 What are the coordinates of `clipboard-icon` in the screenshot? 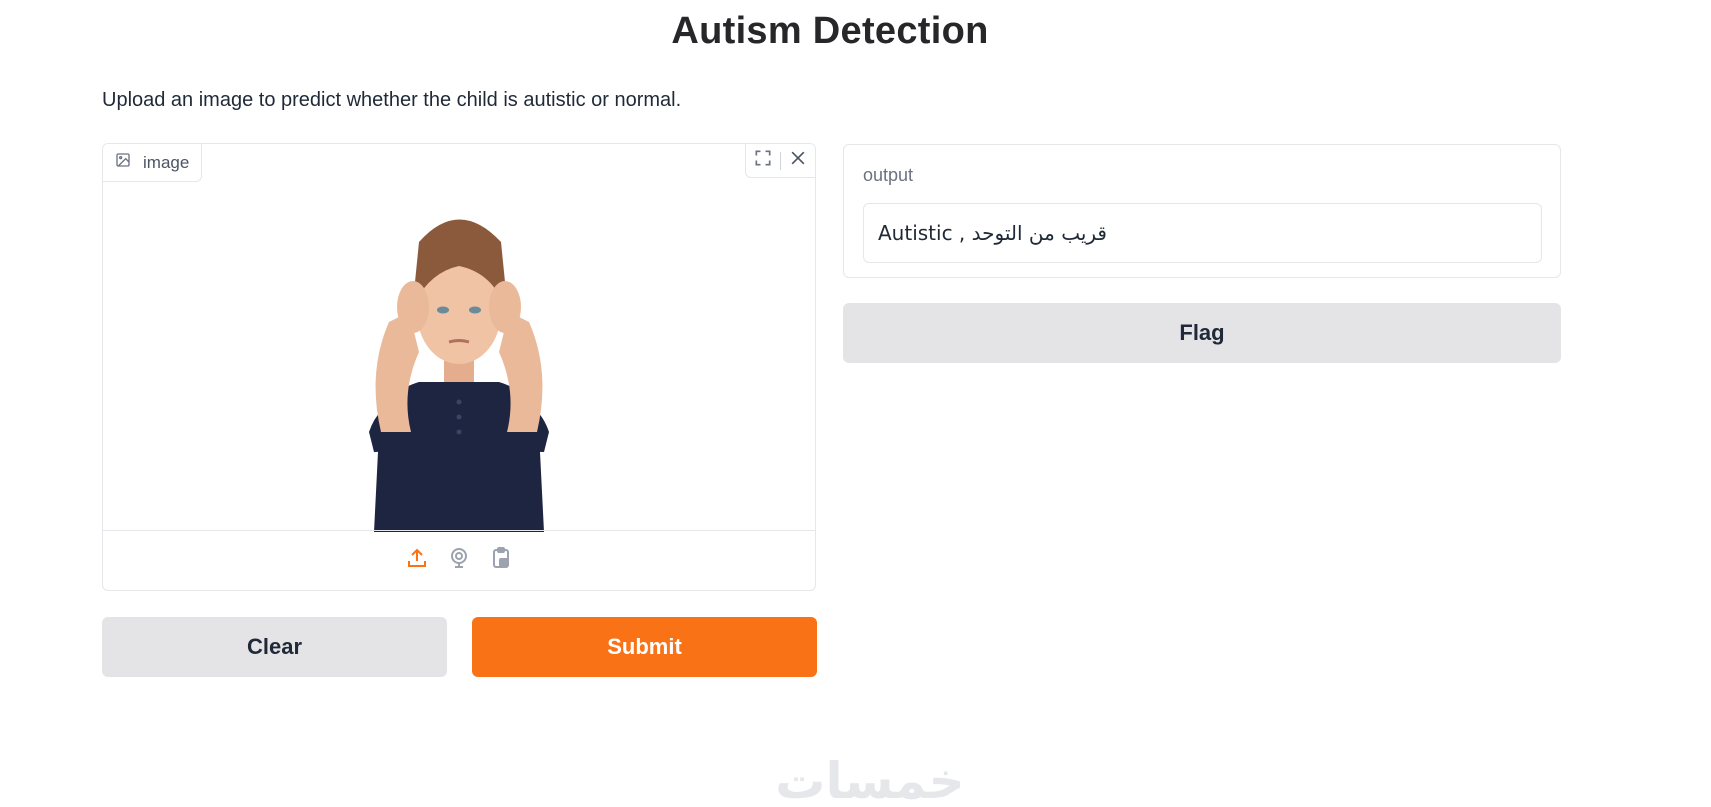 It's located at (501, 560).